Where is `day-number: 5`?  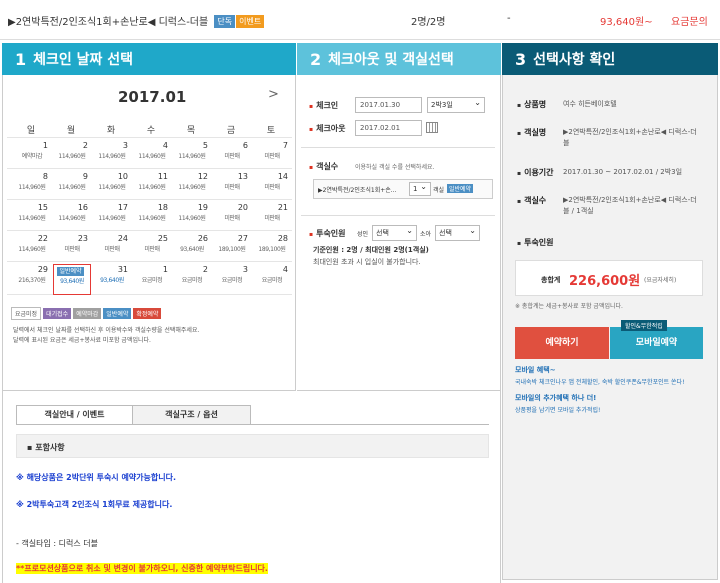 day-number: 5 is located at coordinates (205, 145).